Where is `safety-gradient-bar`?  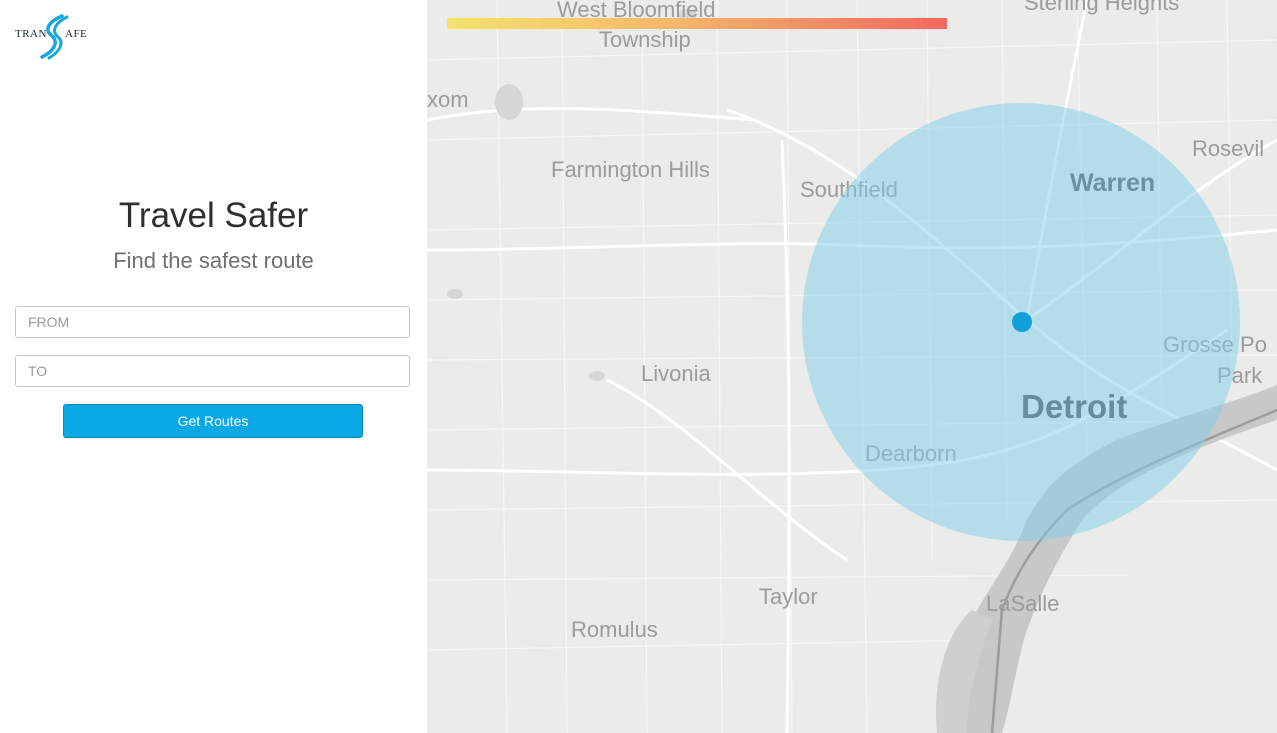
safety-gradient-bar is located at coordinates (697, 23).